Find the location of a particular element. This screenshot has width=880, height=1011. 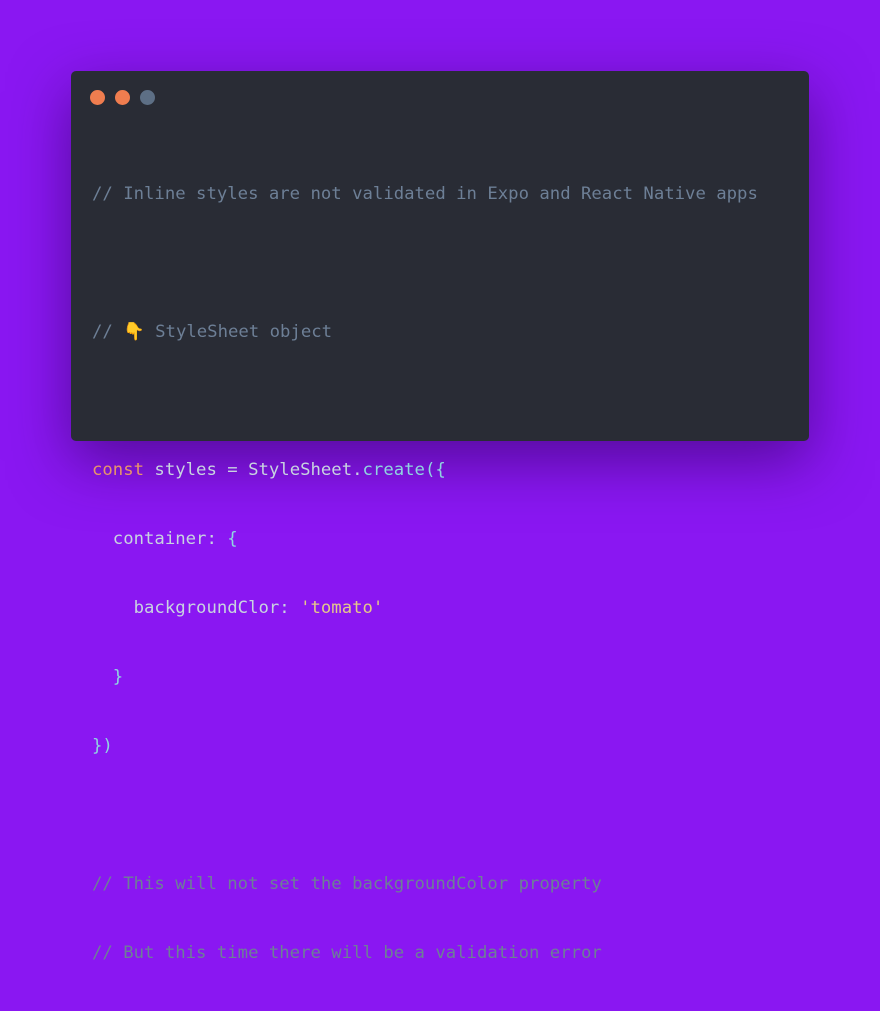

tomato-string: 'tomato' is located at coordinates (342, 608).